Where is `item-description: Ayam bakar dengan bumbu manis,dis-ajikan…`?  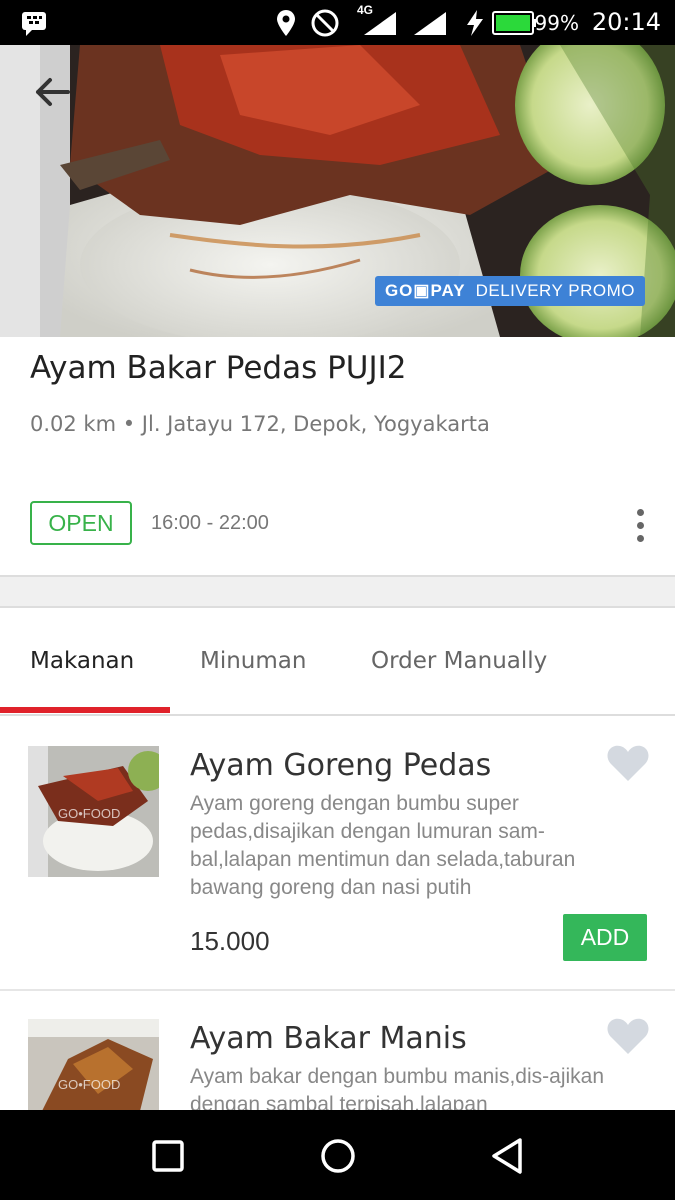
item-description: Ayam bakar dengan bumbu manis,dis-ajikan… is located at coordinates (397, 1087).